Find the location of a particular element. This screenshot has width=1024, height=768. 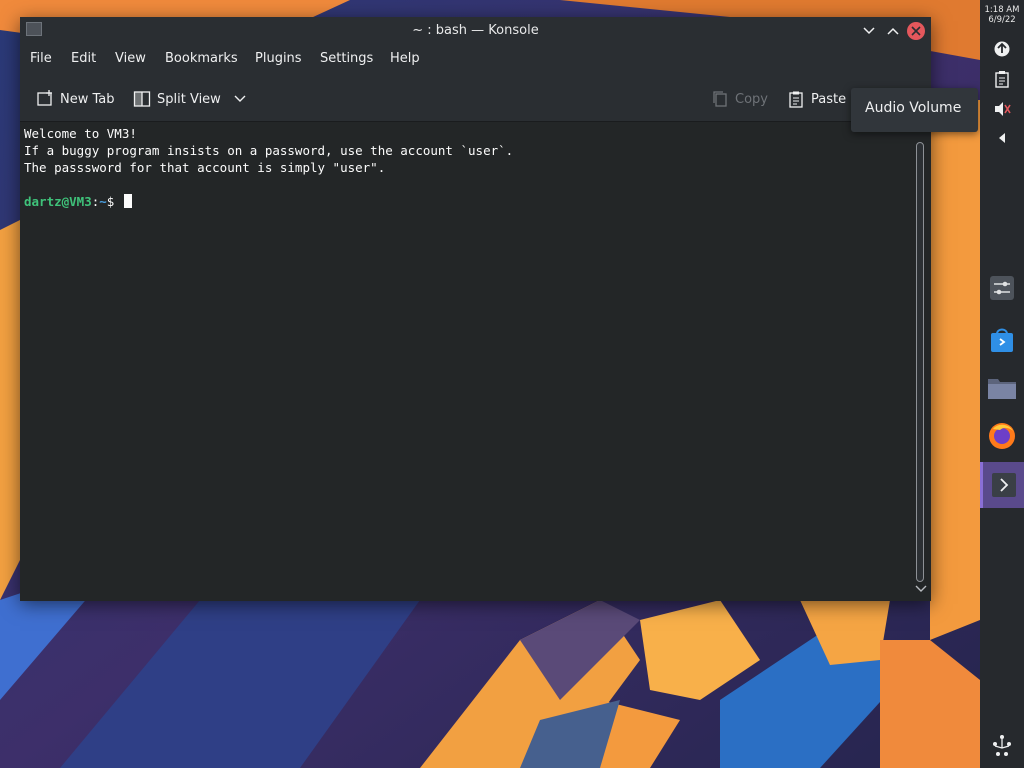

audio-volume-tooltip: Audio Volume is located at coordinates (914, 110).